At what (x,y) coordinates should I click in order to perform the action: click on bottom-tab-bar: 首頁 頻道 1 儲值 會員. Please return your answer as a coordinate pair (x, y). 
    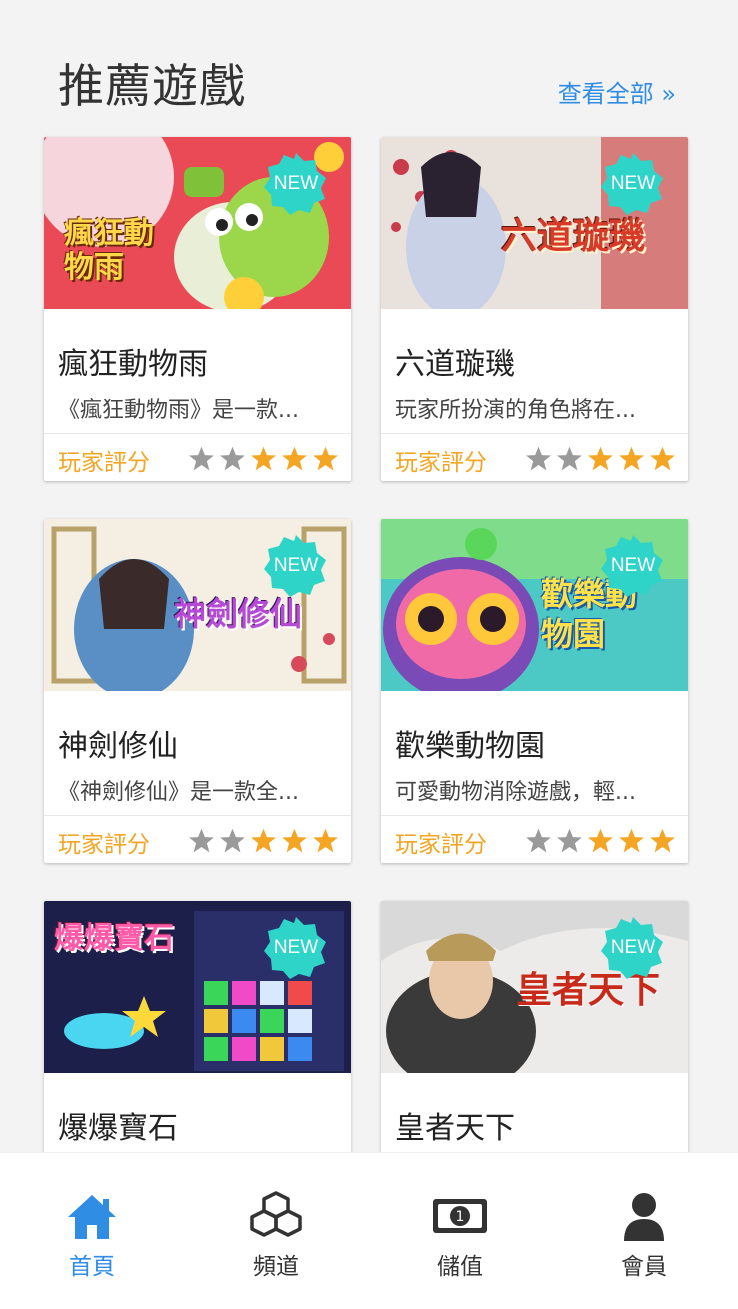
    Looking at the image, I should click on (369, 1230).